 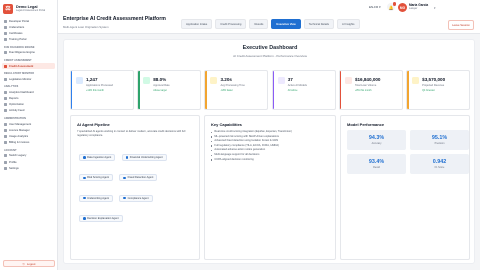 What do you see at coordinates (14, 99) in the screenshot?
I see `sidebar-item-label: Reports` at bounding box center [14, 99].